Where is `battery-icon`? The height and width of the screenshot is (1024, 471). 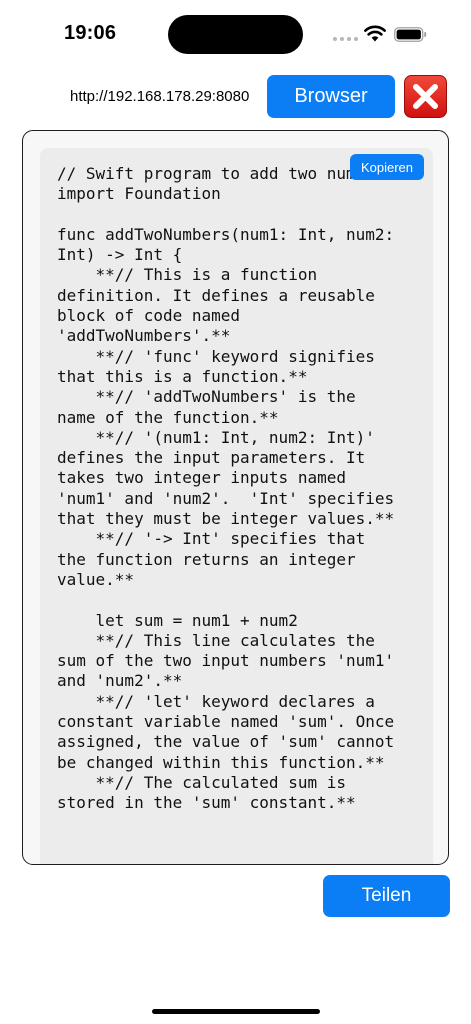 battery-icon is located at coordinates (410, 34).